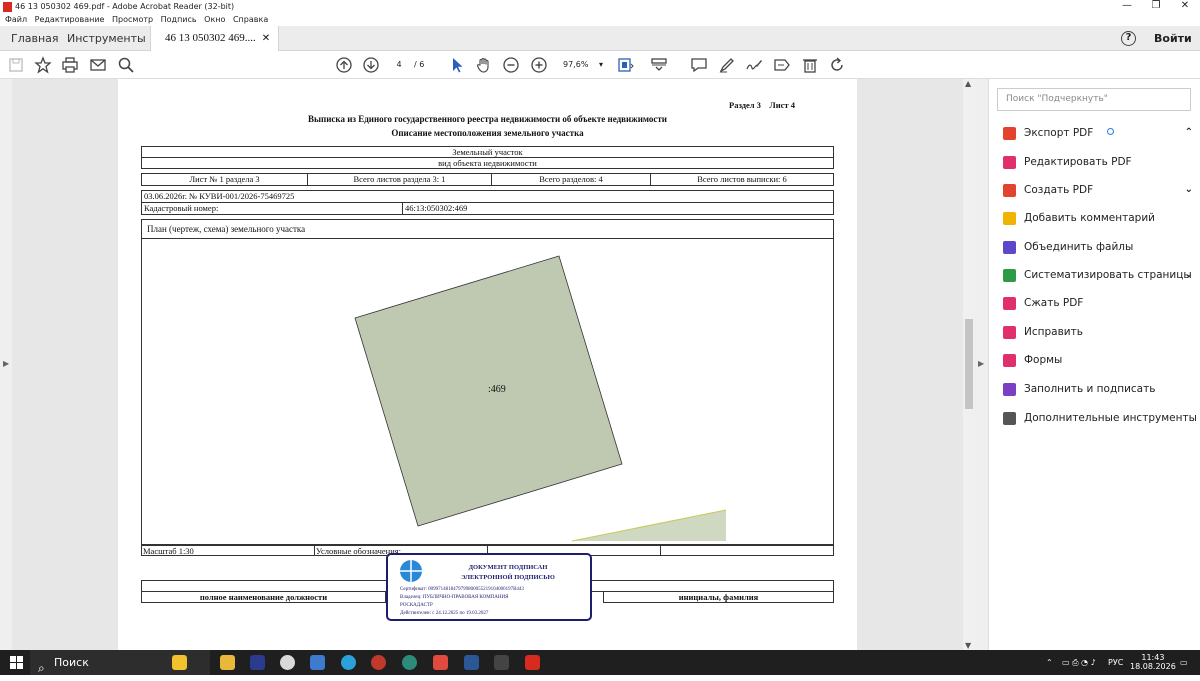 This screenshot has height=681, width=1200. I want to click on tool-item-create-pdf: Создать PDF ⌄, so click(1098, 190).